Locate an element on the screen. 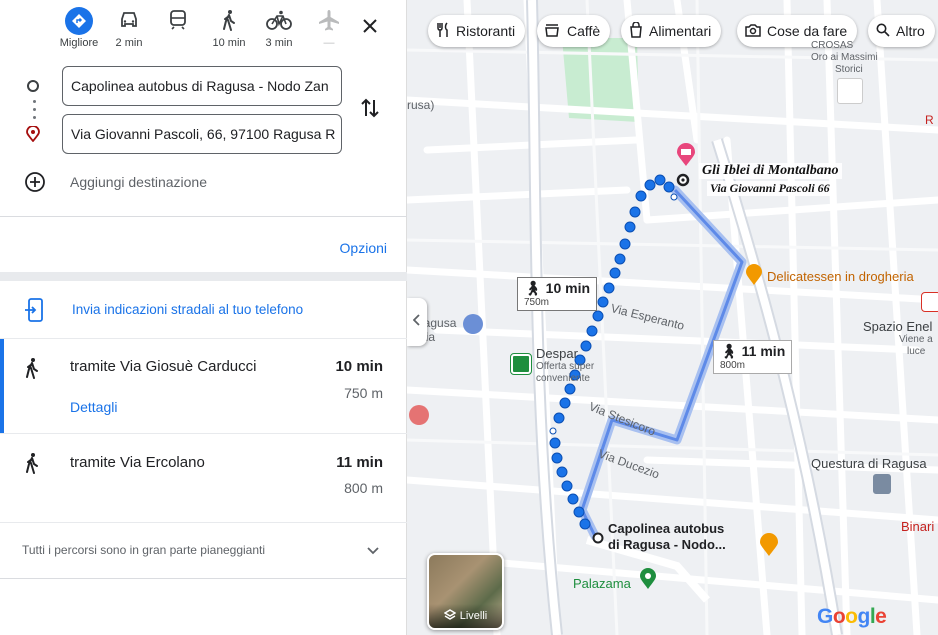 This screenshot has width=938, height=635. google-logo: Google is located at coordinates (852, 616).